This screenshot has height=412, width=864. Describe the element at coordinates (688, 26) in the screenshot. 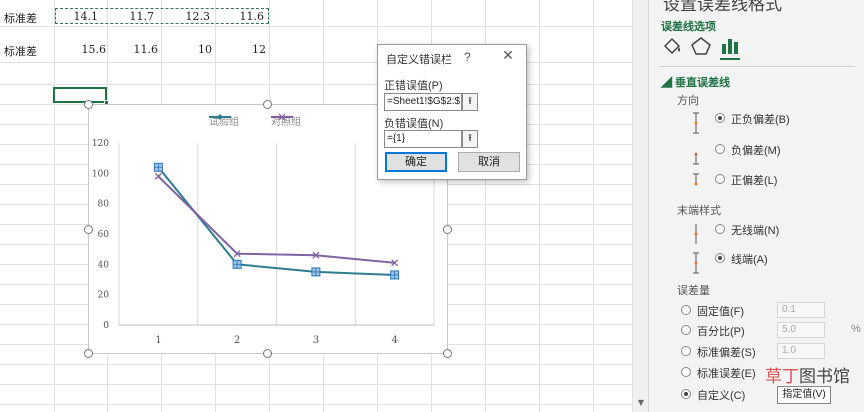

I see `error-bar-options-tab: 误差线选项` at that location.